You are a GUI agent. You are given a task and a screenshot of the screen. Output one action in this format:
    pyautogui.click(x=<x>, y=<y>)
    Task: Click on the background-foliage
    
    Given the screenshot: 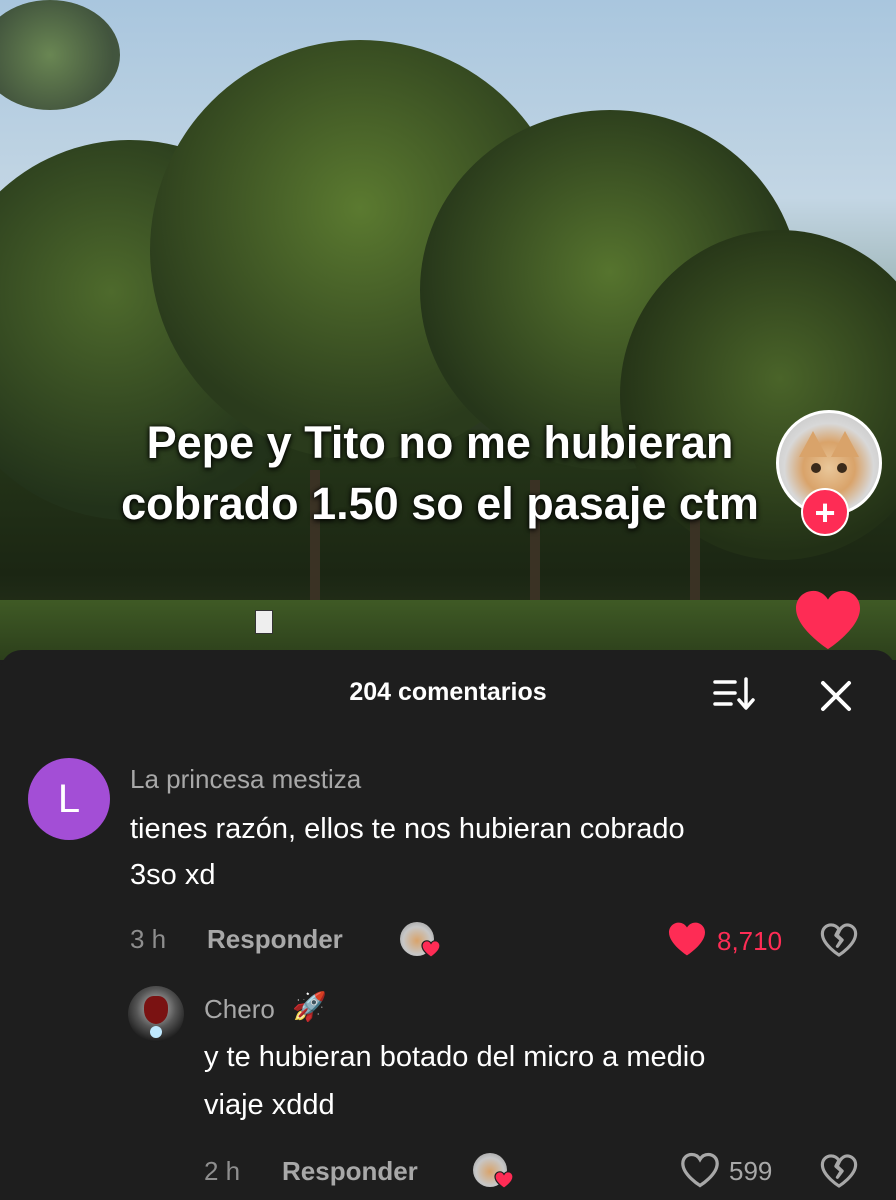 What is the action you would take?
    pyautogui.click(x=60, y=55)
    